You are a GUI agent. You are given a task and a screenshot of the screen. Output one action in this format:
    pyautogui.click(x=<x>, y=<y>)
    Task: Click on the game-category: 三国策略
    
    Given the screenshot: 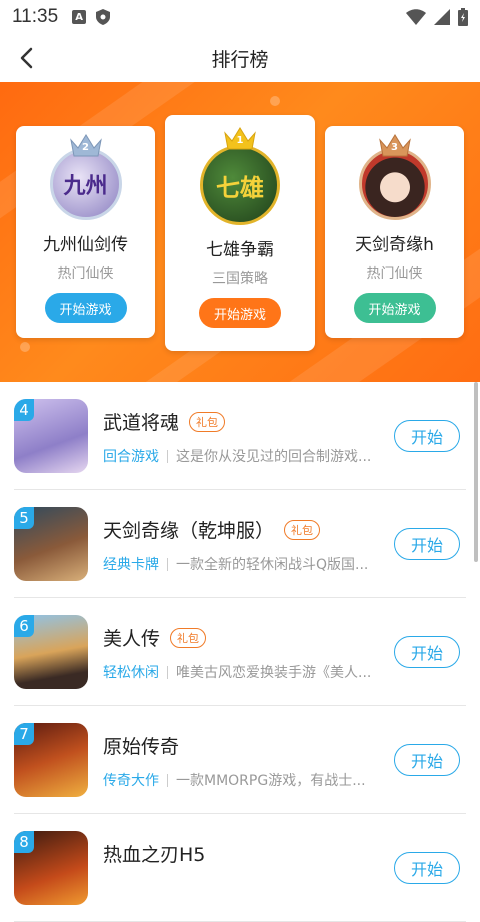 What is the action you would take?
    pyautogui.click(x=240, y=279)
    